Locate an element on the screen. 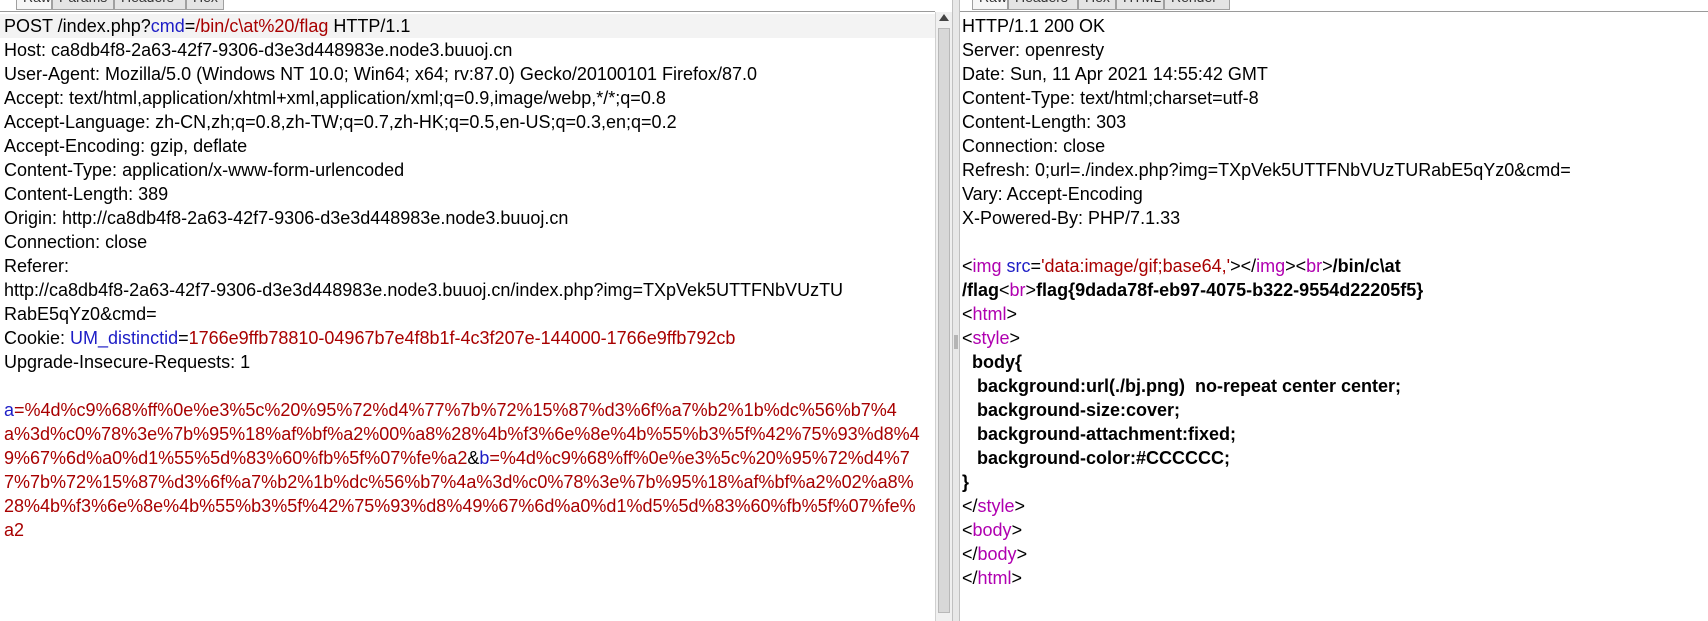  request-scrollbar is located at coordinates (944, 316).